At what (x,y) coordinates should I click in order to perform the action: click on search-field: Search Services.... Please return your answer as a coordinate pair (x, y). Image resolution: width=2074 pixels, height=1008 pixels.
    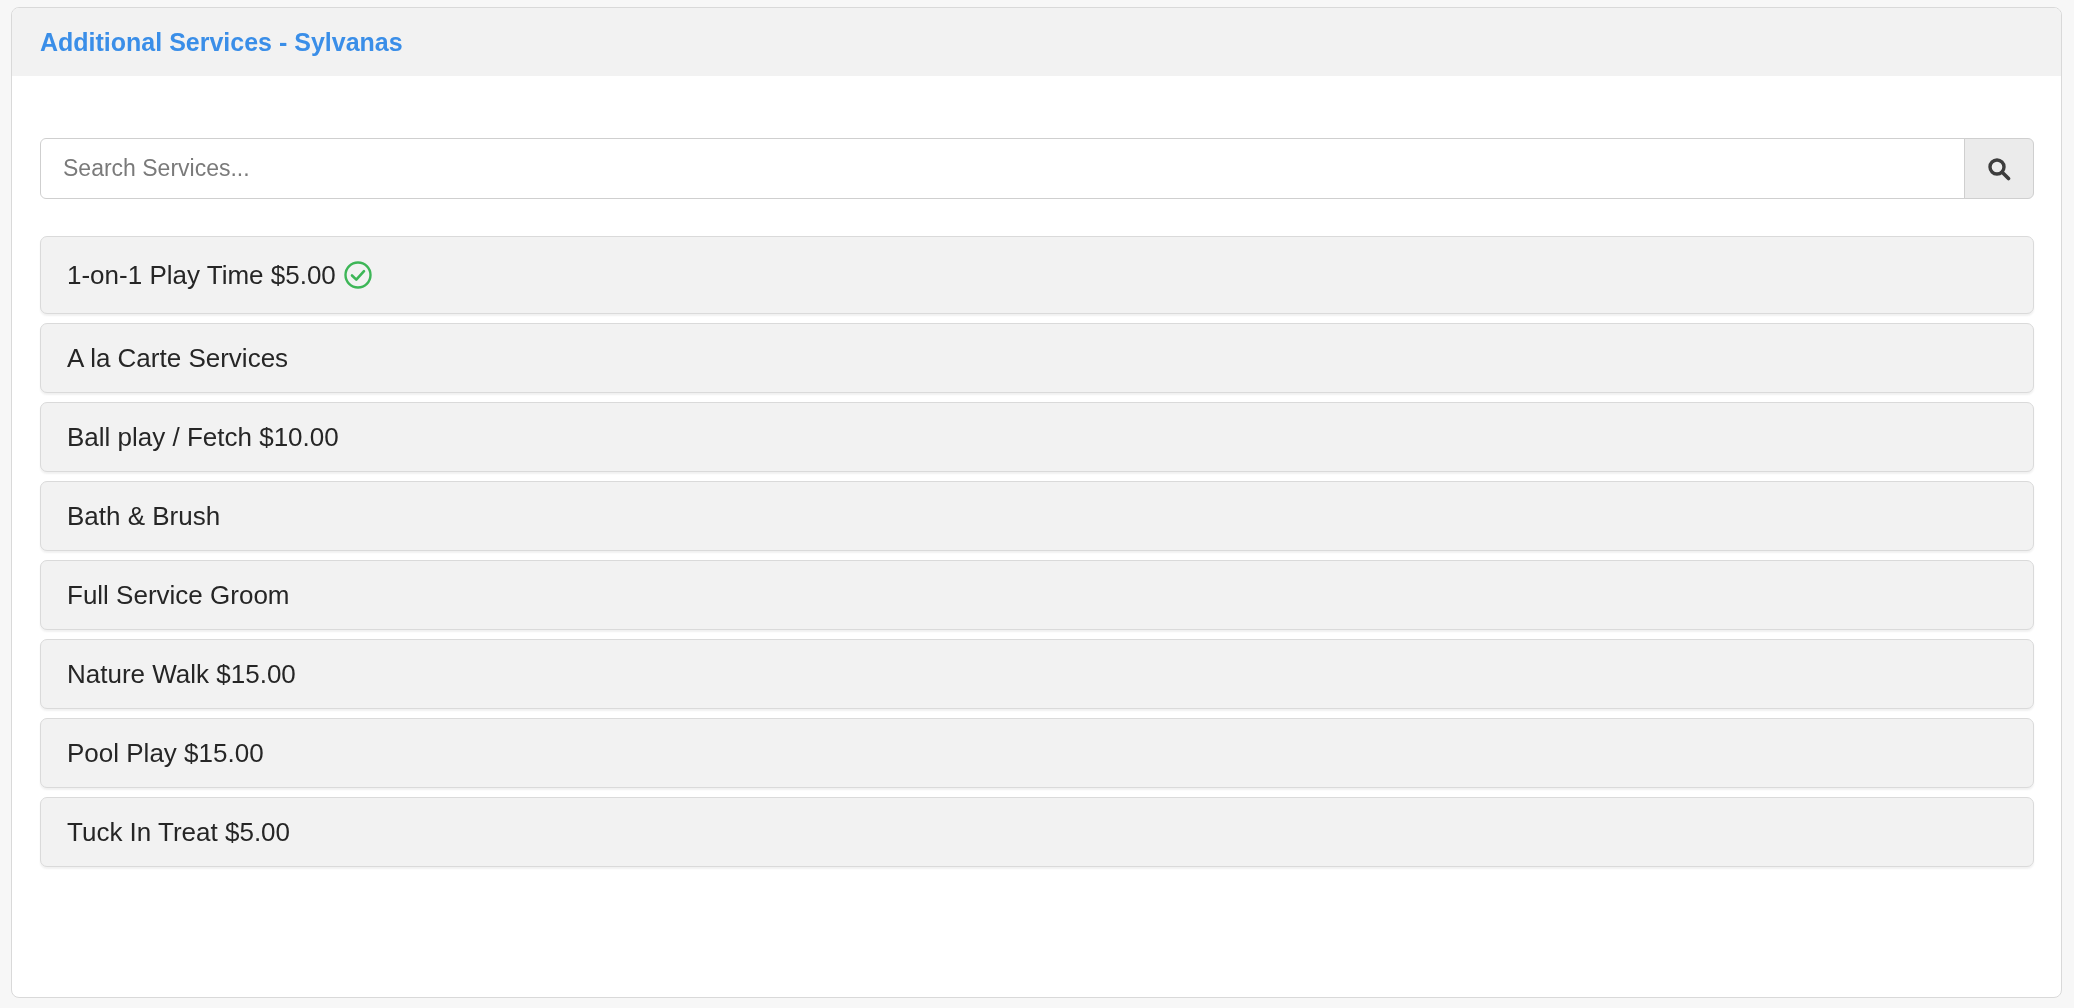
    Looking at the image, I should click on (1002, 168).